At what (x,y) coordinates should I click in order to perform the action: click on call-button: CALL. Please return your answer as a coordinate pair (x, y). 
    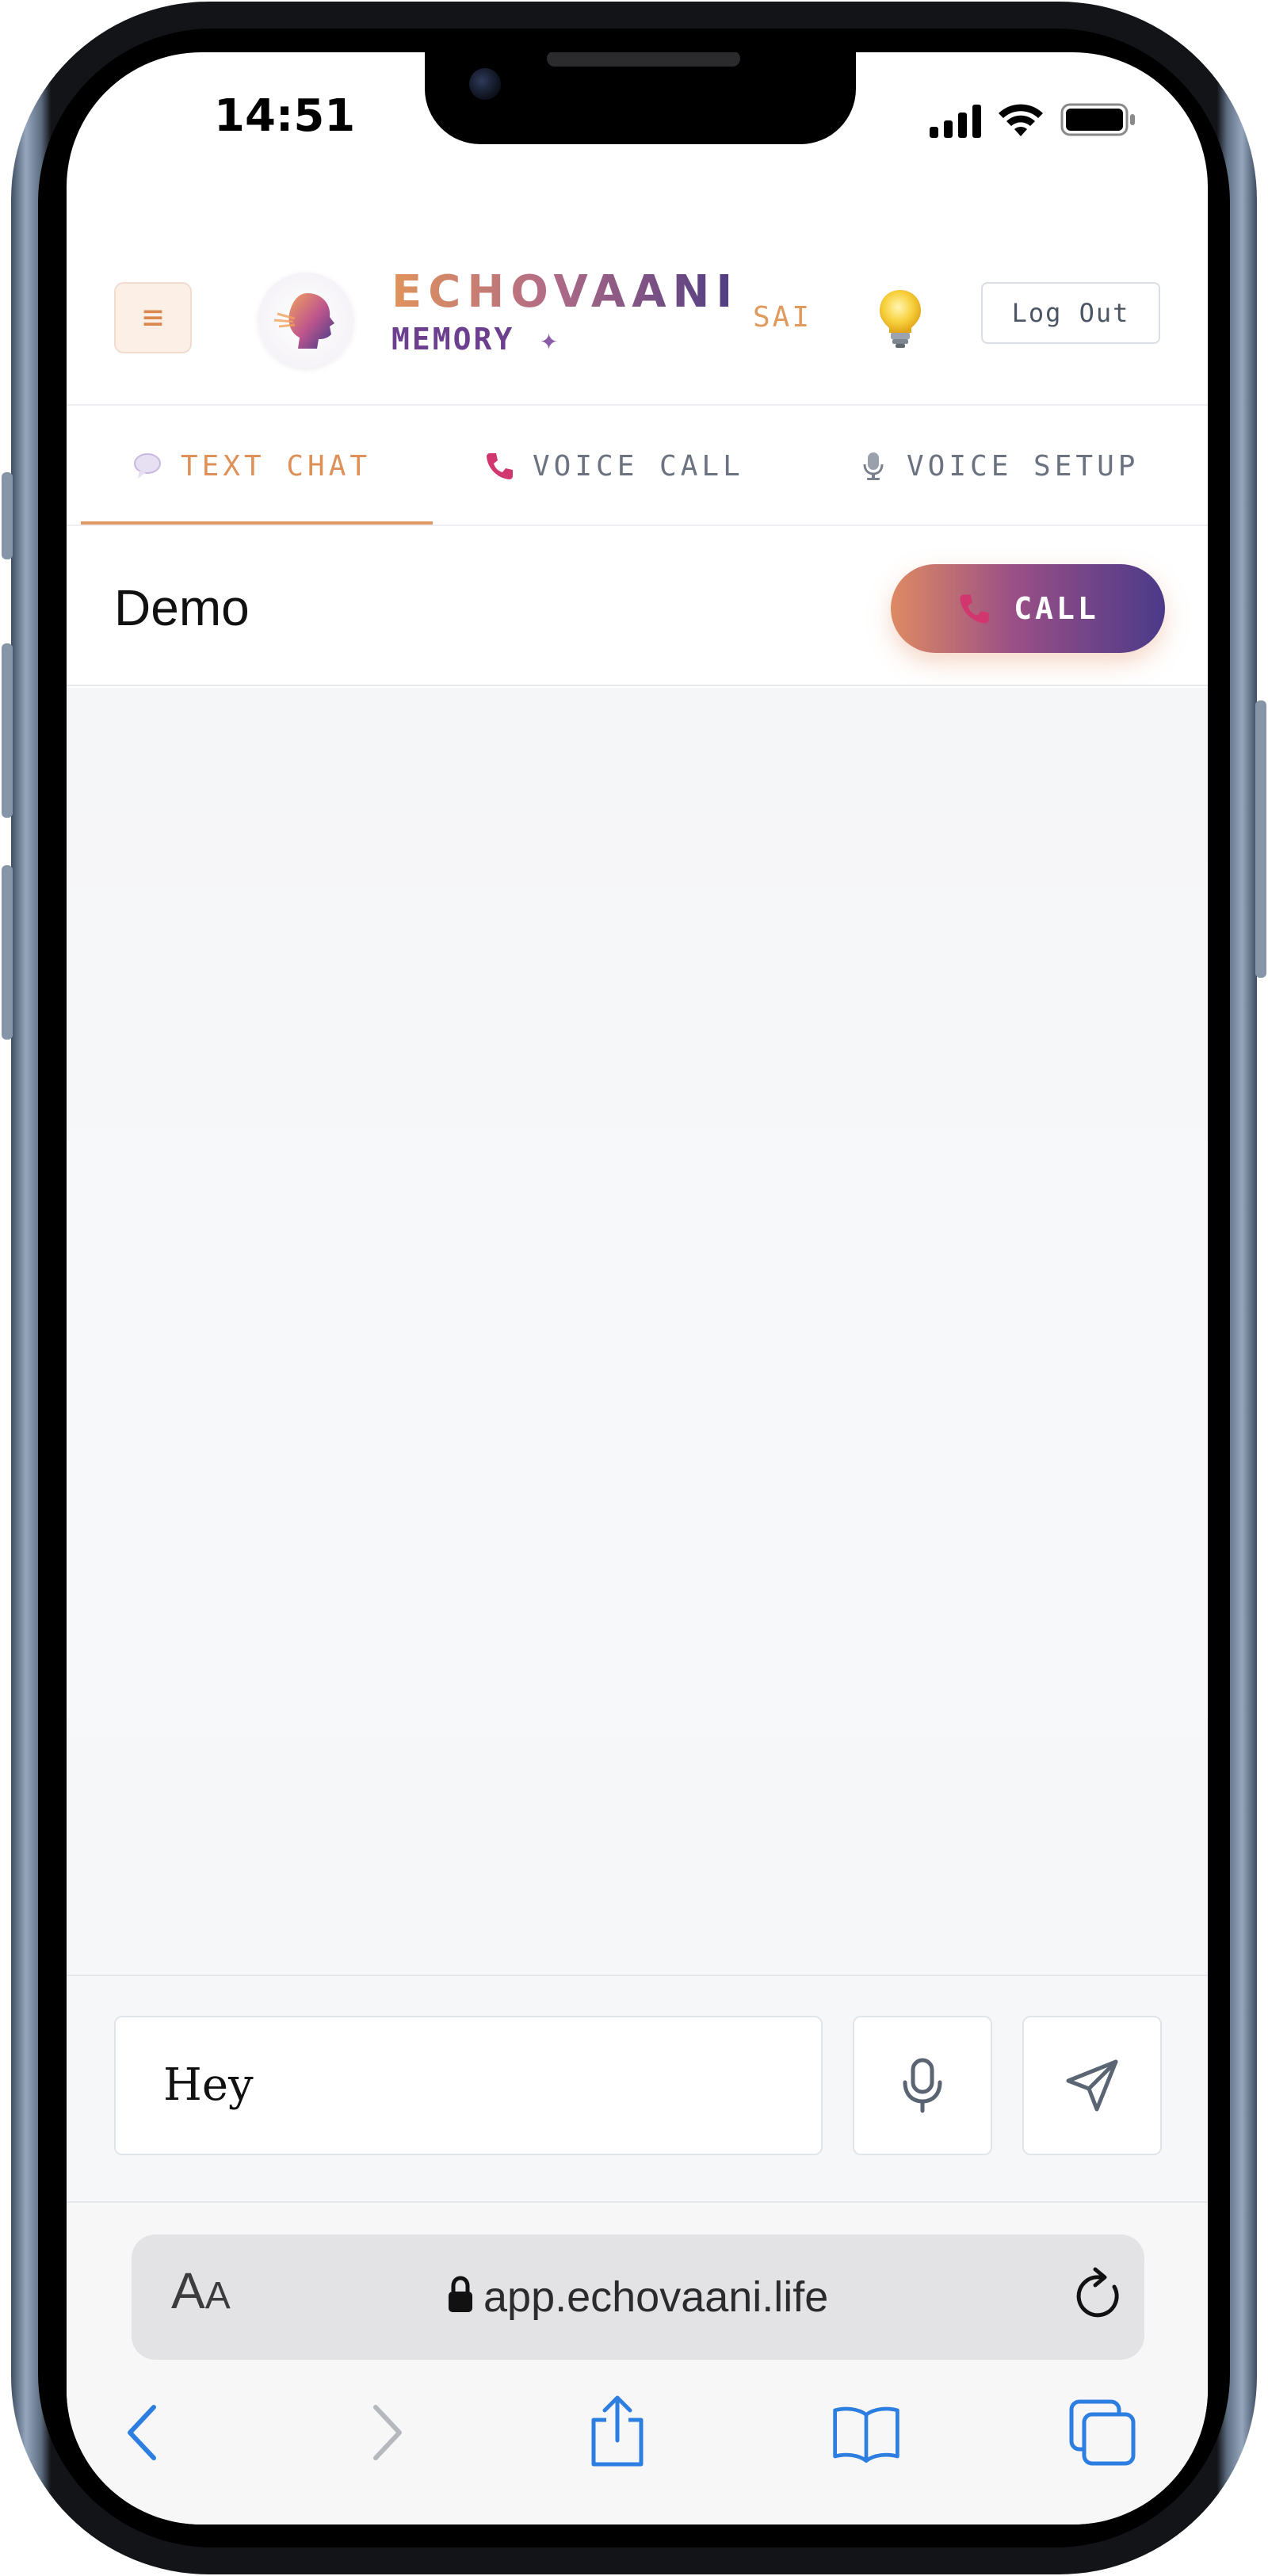
    Looking at the image, I should click on (1028, 608).